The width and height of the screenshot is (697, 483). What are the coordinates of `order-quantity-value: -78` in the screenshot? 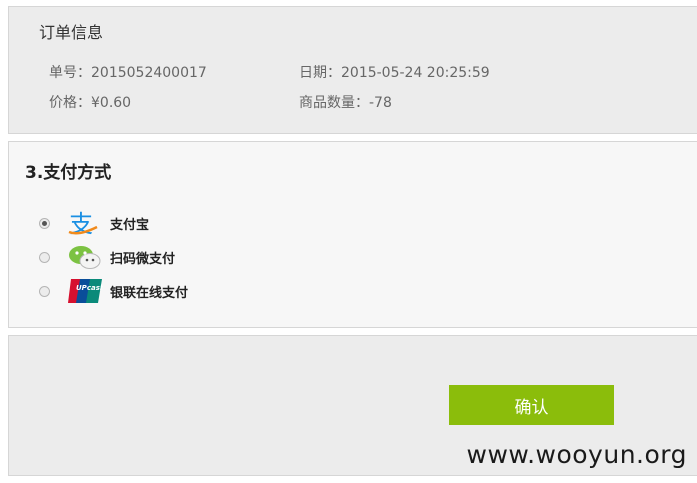 It's located at (380, 103).